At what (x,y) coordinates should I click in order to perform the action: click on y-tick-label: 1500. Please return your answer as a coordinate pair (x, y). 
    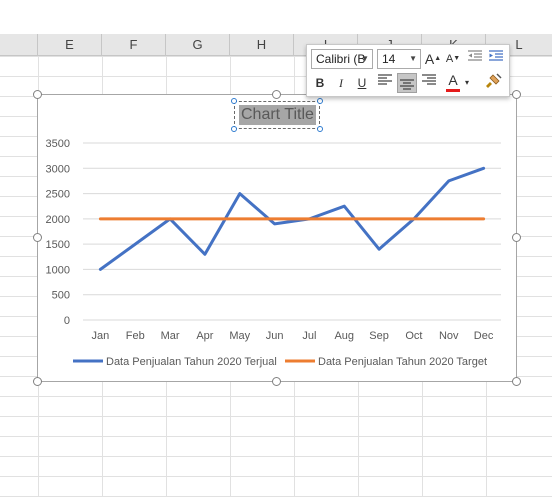
    Looking at the image, I should click on (58, 245).